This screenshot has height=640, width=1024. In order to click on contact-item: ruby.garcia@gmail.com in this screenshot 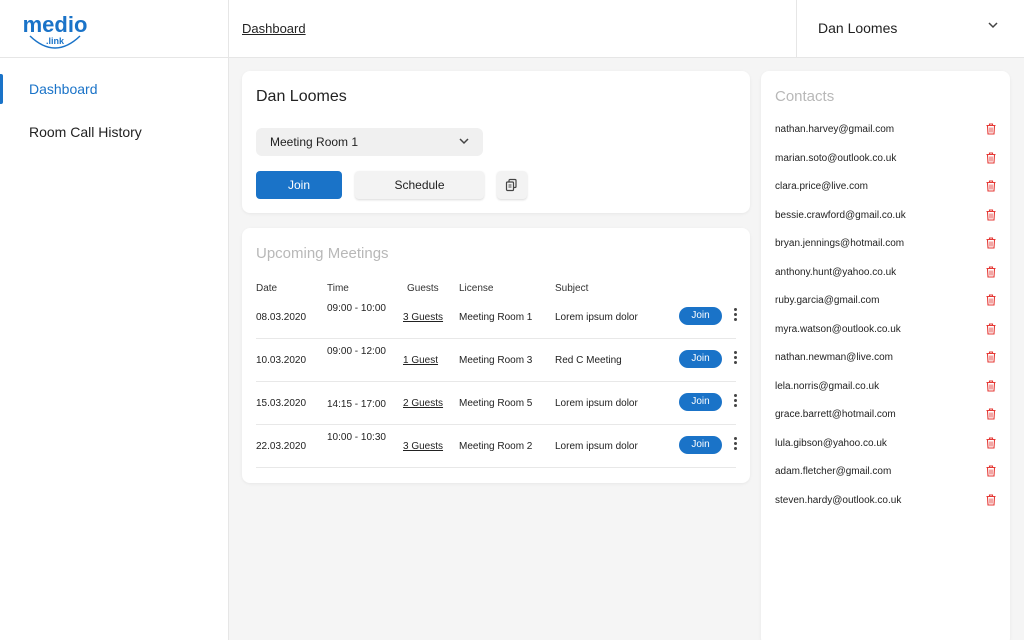, I will do `click(887, 302)`.